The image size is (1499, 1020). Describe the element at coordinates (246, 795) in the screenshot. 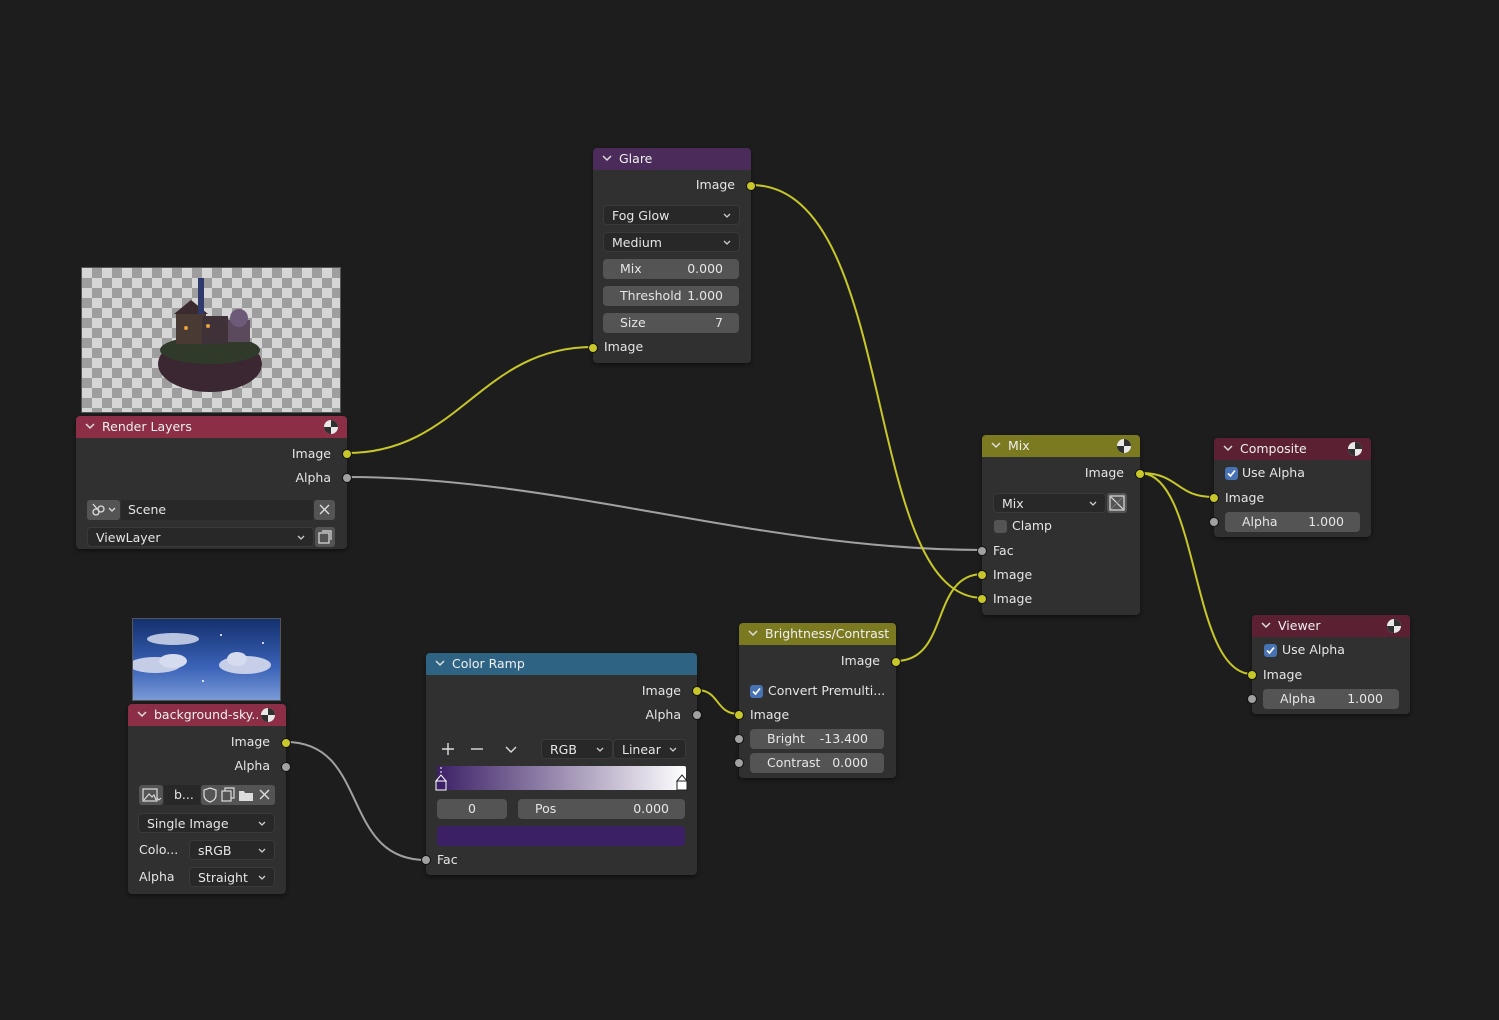

I see `folder-icon` at that location.